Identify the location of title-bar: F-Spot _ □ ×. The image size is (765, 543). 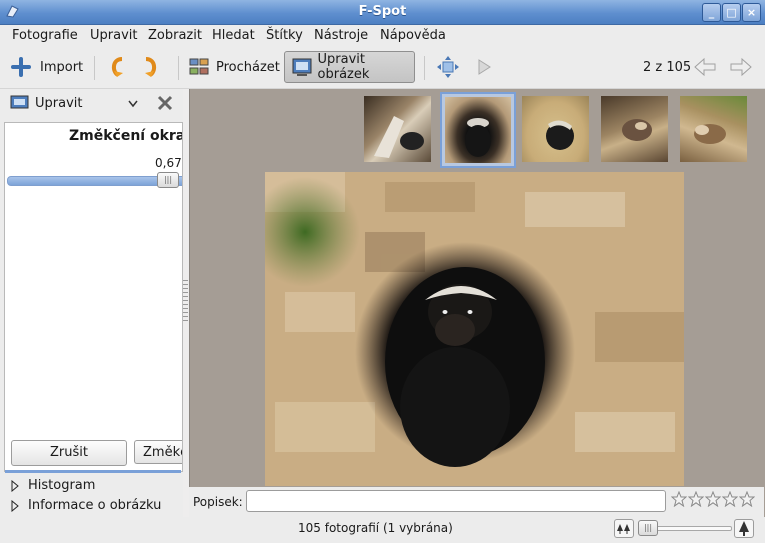
(382, 12).